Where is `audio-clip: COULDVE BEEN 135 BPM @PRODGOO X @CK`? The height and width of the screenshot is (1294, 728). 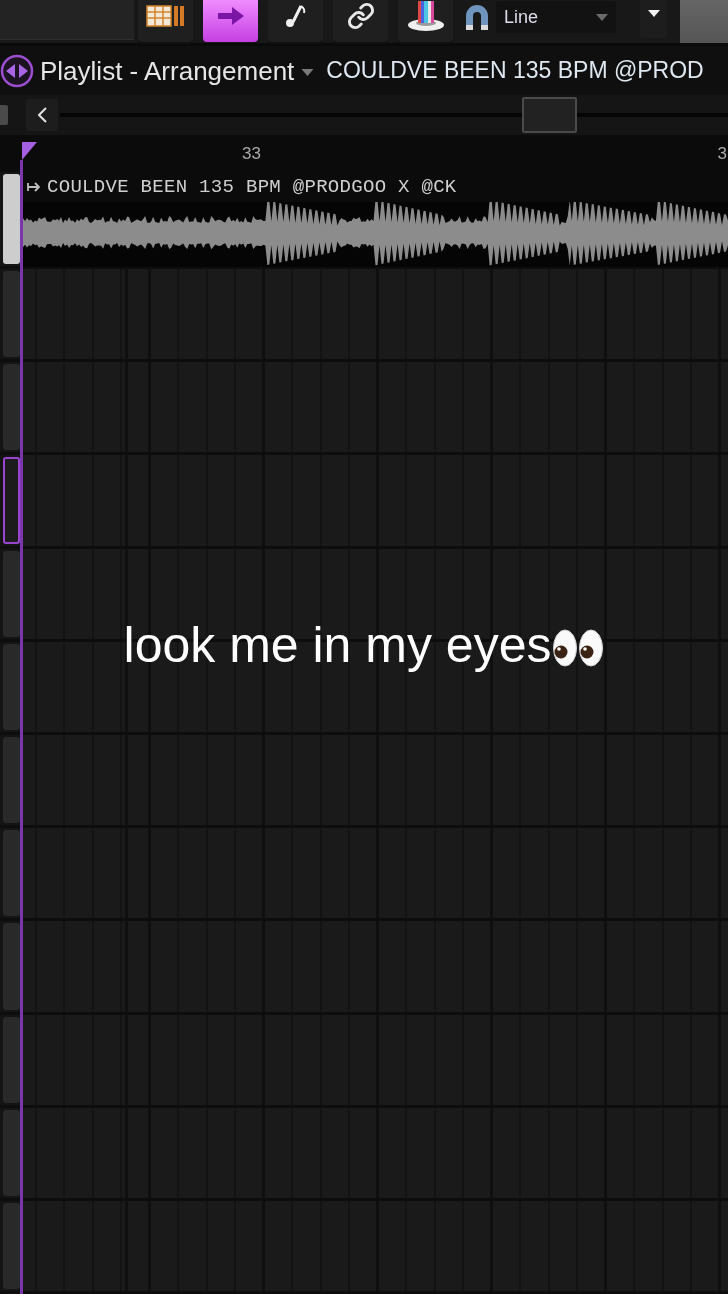 audio-clip: COULDVE BEEN 135 BPM @PRODGOO X @CK is located at coordinates (374, 220).